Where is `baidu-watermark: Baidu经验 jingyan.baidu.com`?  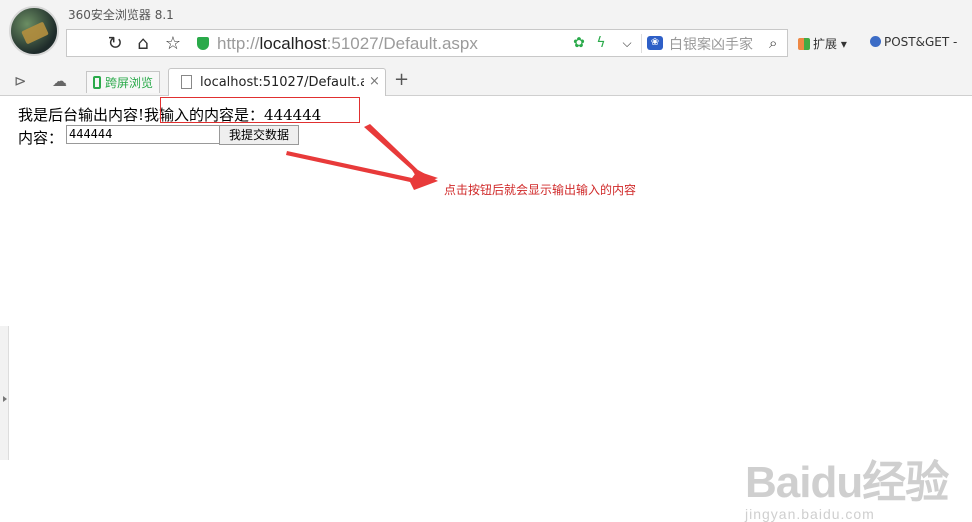
baidu-watermark: Baidu经验 jingyan.baidu.com is located at coordinates (847, 484).